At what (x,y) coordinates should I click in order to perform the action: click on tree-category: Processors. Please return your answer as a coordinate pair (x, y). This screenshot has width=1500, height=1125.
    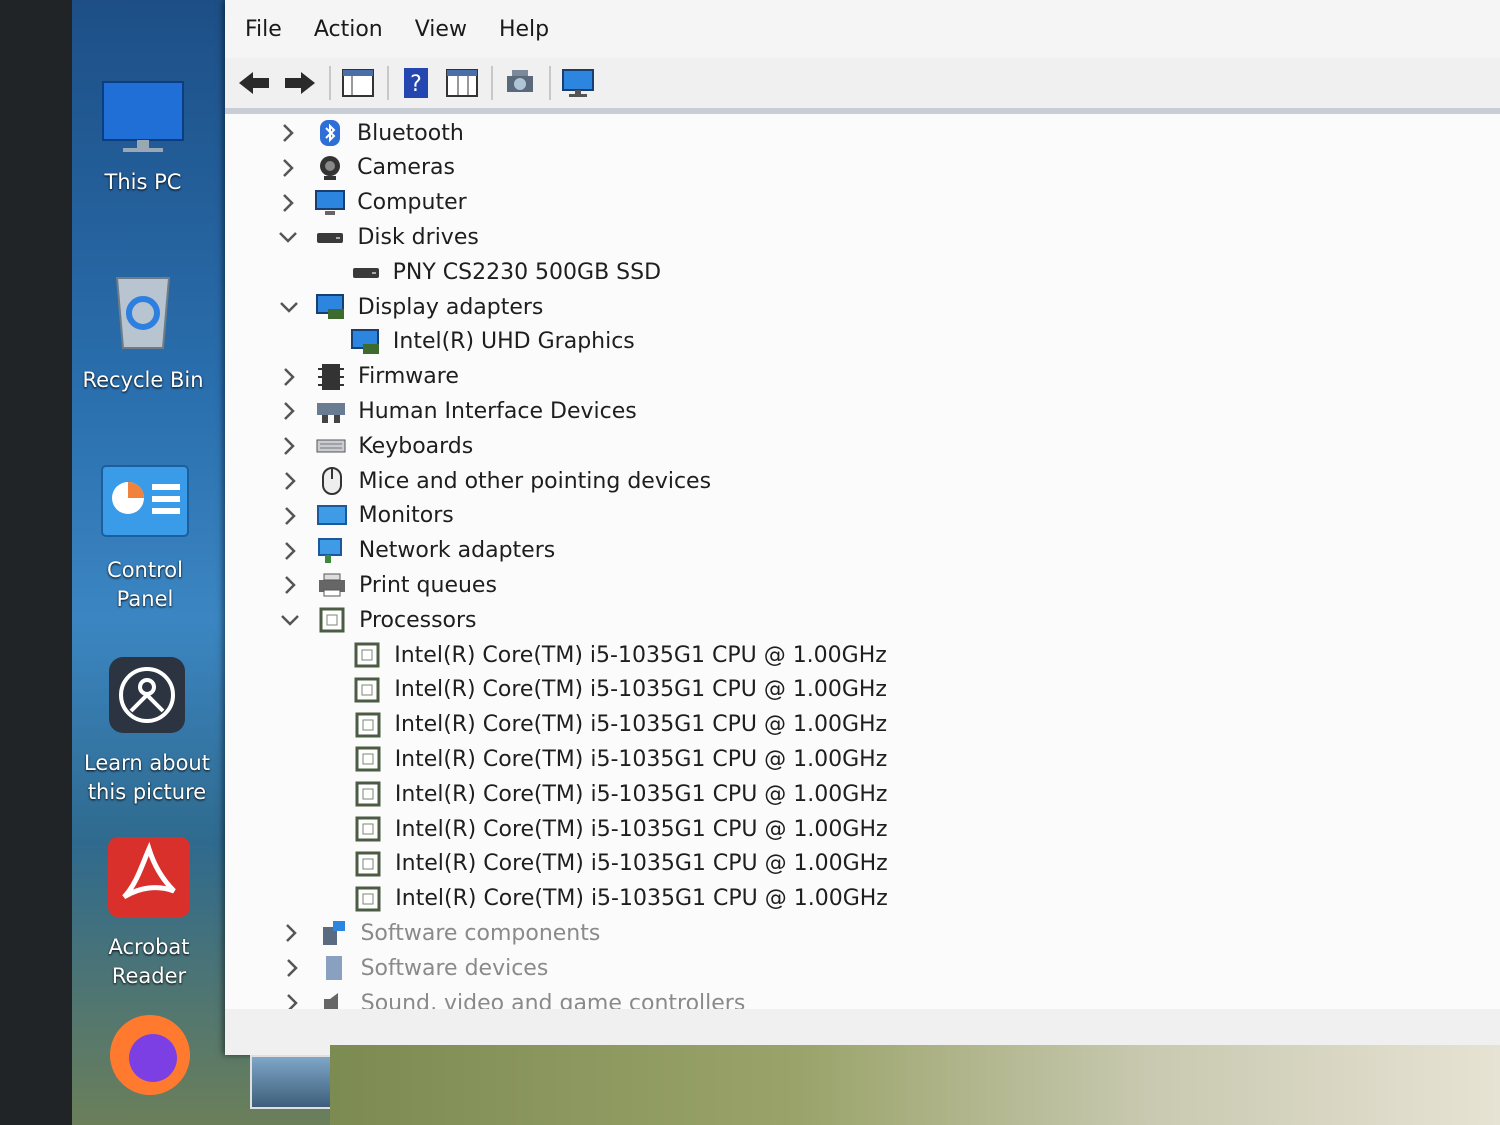
    Looking at the image, I should click on (378, 620).